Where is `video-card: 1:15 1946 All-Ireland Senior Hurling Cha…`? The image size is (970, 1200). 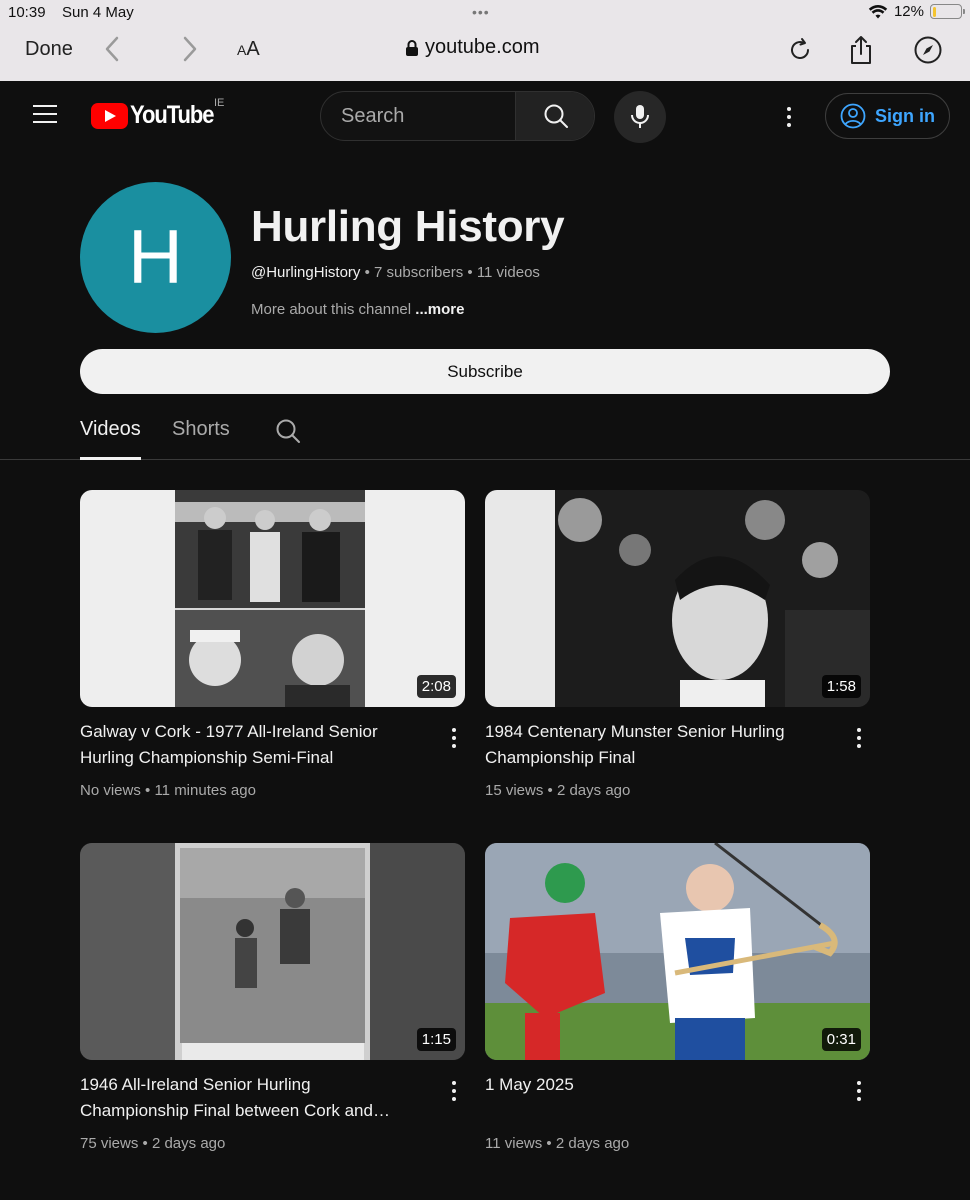 video-card: 1:15 1946 All-Ireland Senior Hurling Cha… is located at coordinates (272, 997).